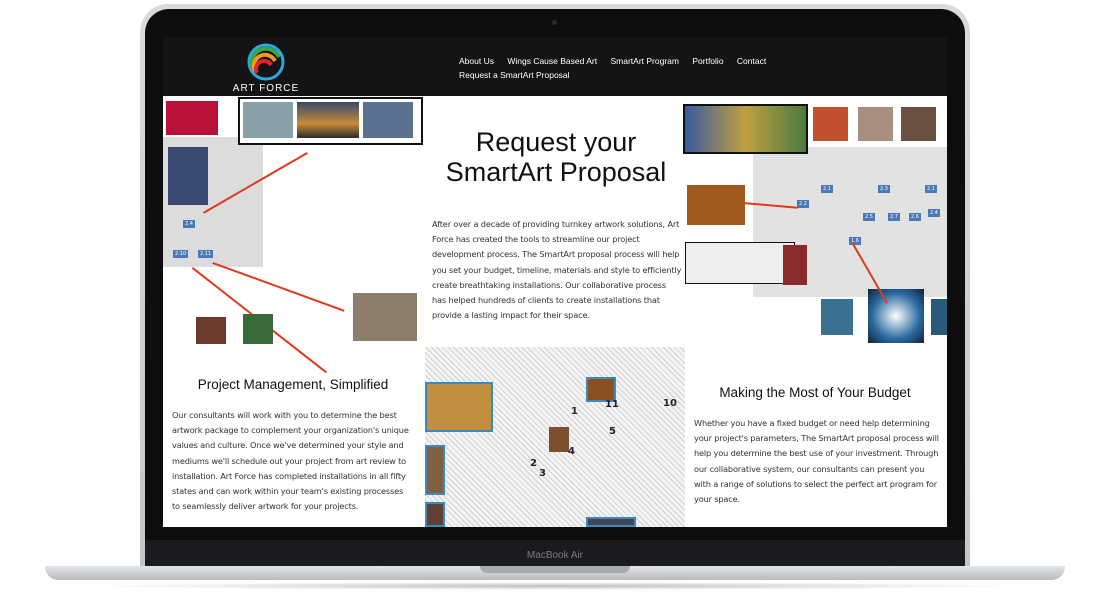 The height and width of the screenshot is (598, 1110). Describe the element at coordinates (670, 403) in the screenshot. I see `plan-label: 10` at that location.